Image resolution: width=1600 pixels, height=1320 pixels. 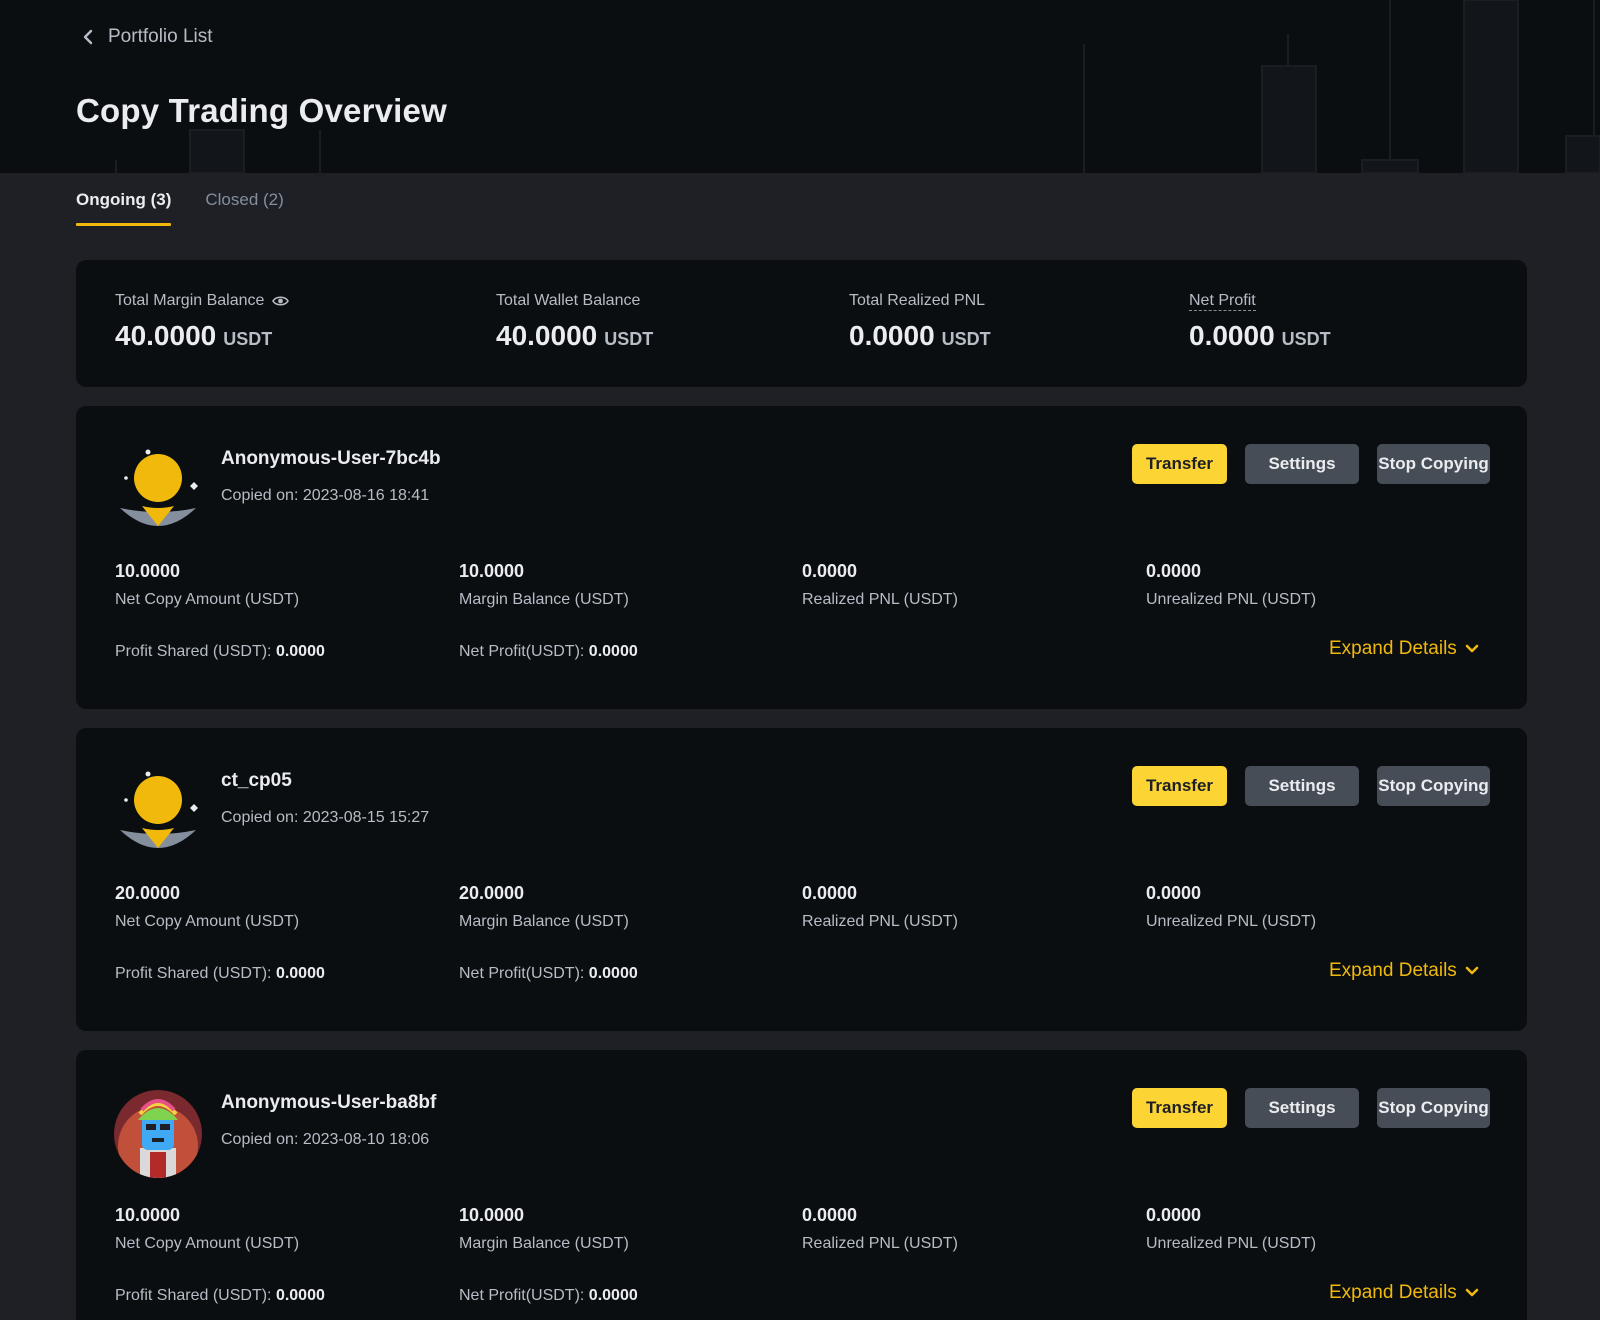 I want to click on chevron-left-icon, so click(x=88, y=37).